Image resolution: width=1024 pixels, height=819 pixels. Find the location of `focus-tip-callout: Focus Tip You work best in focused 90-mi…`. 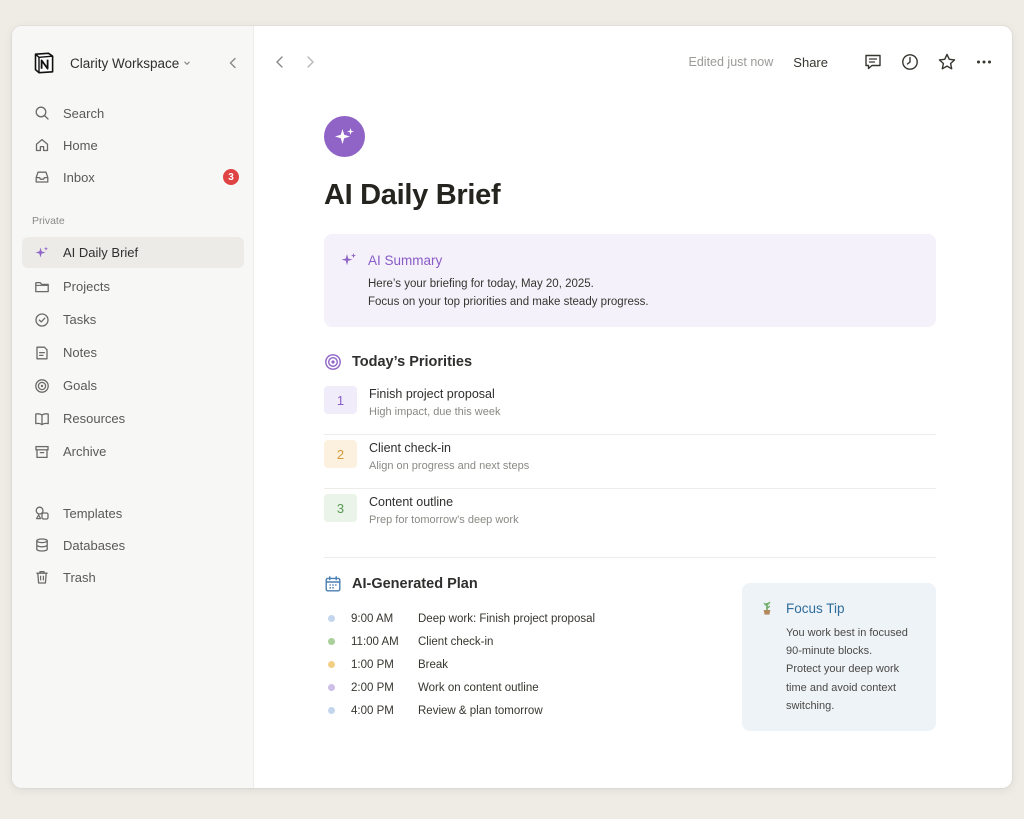

focus-tip-callout: Focus Tip You work best in focused 90-mi… is located at coordinates (839, 657).